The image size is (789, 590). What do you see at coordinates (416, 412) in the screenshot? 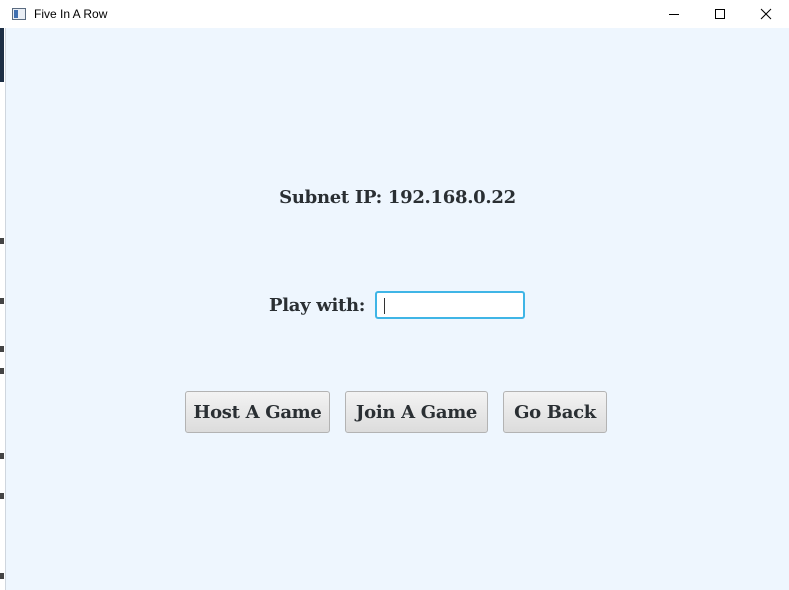
I see `join-game-button: Join A Game` at bounding box center [416, 412].